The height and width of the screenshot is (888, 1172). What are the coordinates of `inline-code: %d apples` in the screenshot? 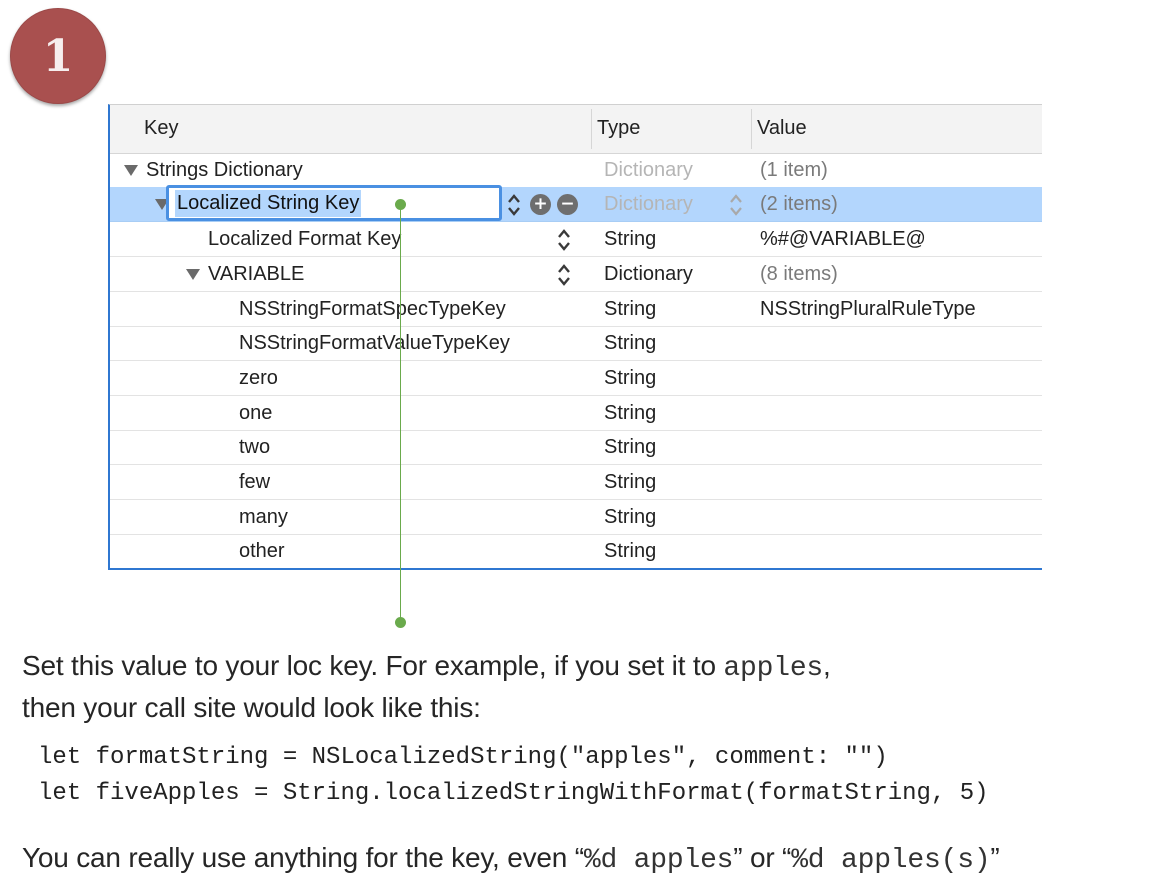 It's located at (658, 860).